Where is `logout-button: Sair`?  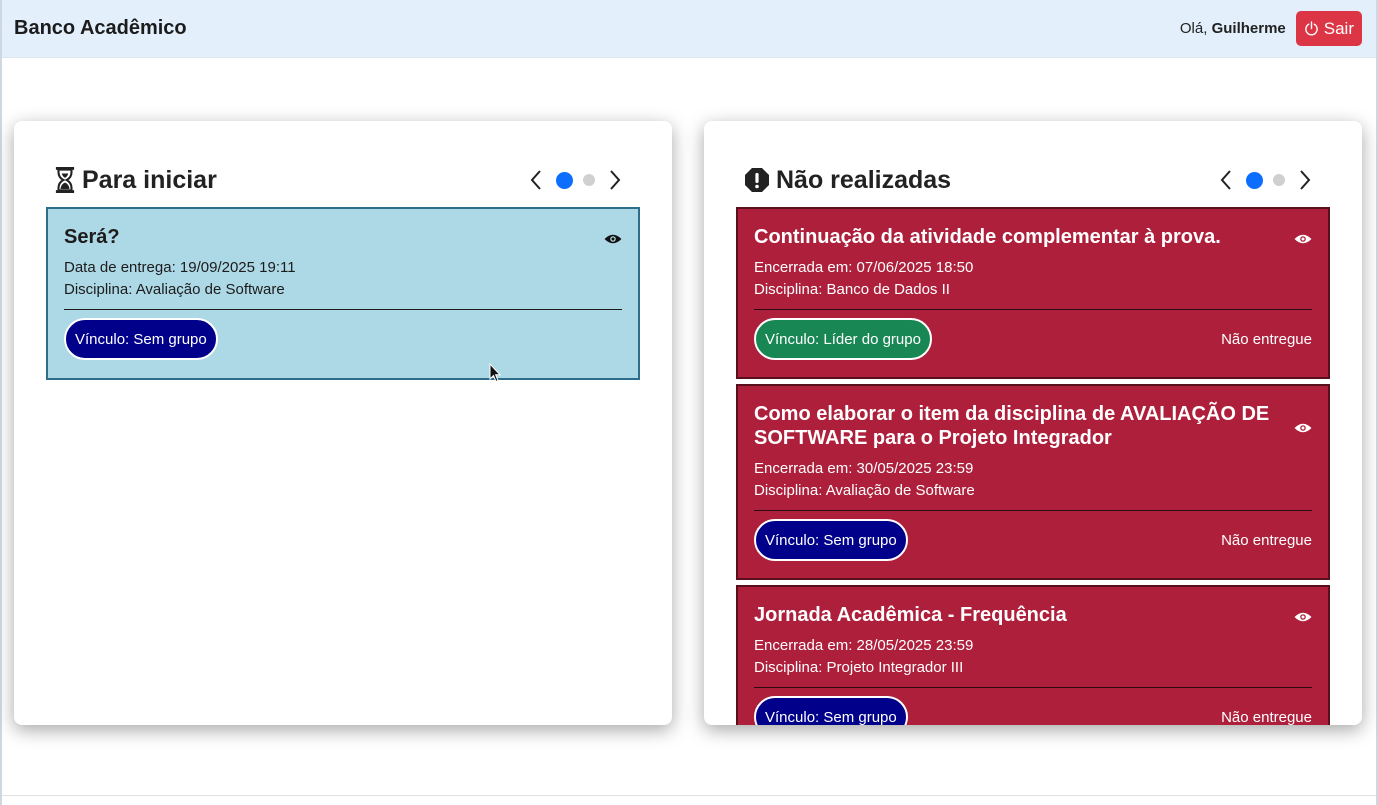
logout-button: Sair is located at coordinates (1328, 28).